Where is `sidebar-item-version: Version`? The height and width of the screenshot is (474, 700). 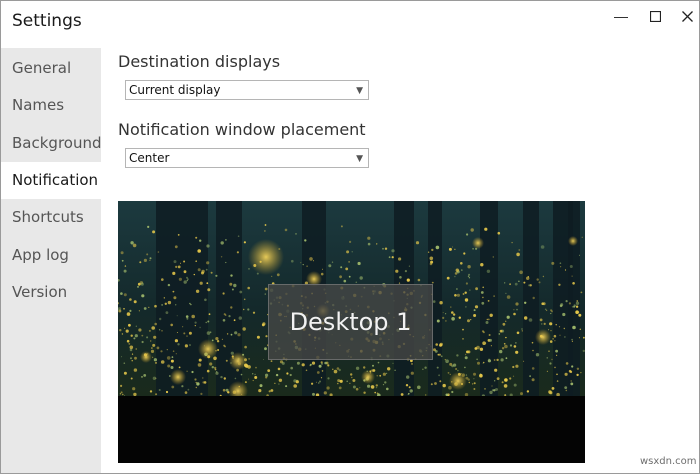
sidebar-item-version: Version is located at coordinates (51, 292).